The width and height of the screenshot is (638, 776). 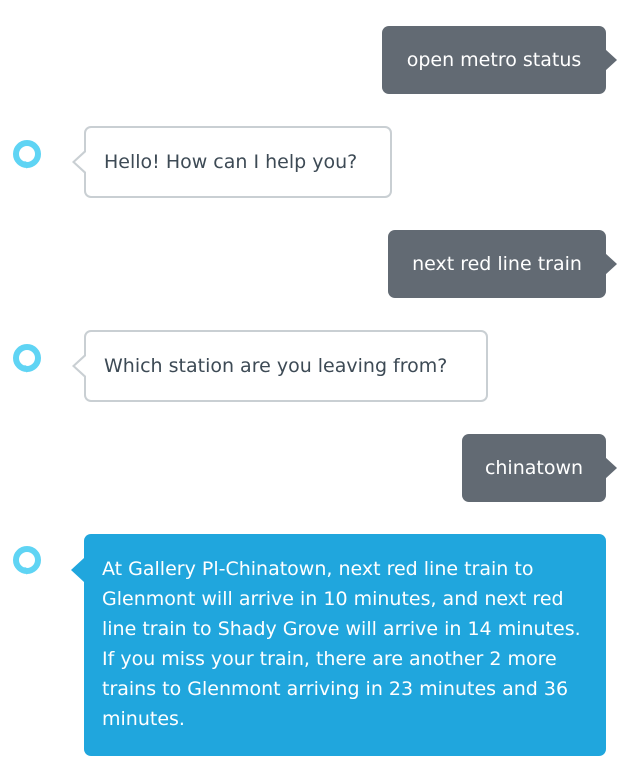 I want to click on assistant-message: Which station are you leaving from?, so click(x=280, y=366).